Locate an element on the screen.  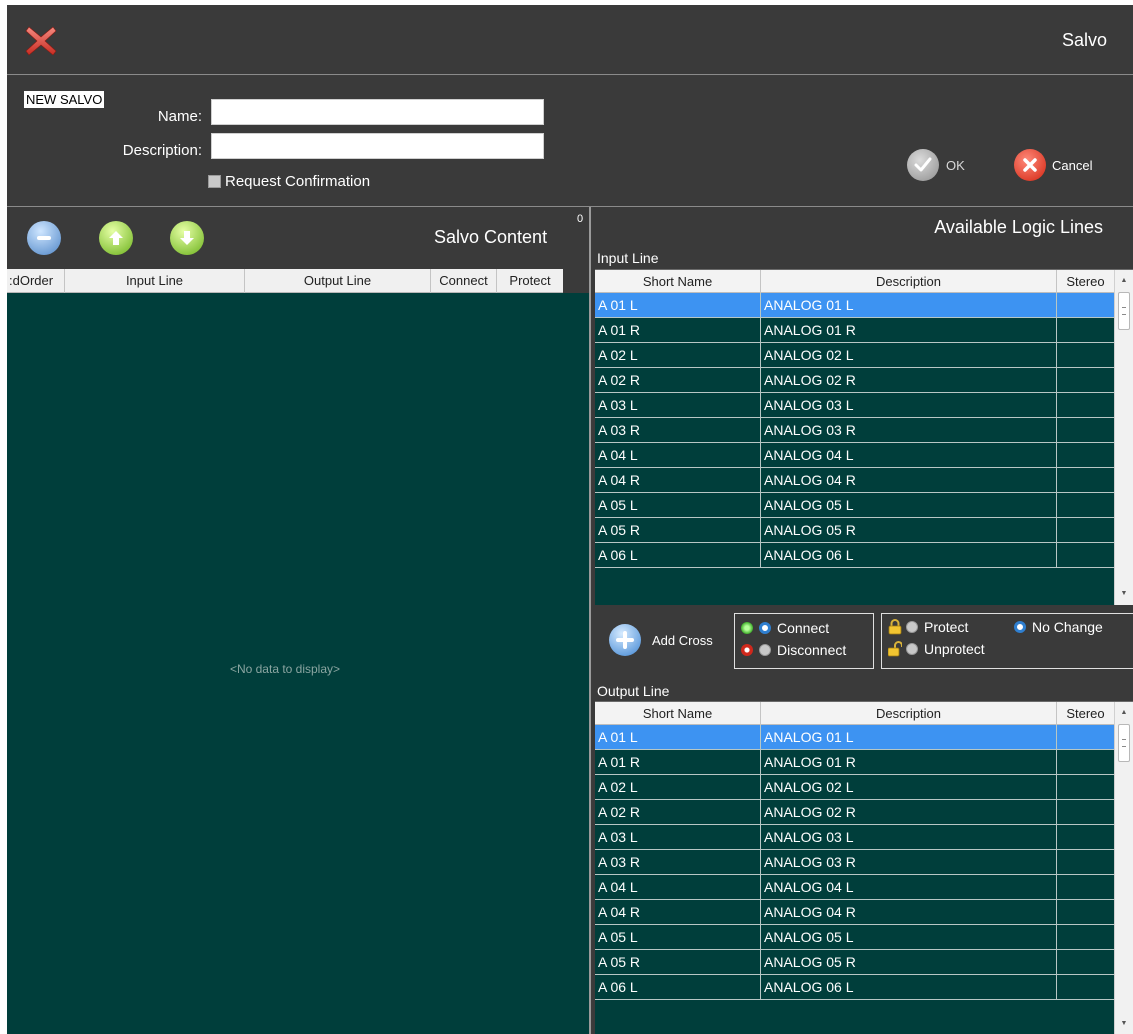
no-change-option: No Change is located at coordinates (1058, 627).